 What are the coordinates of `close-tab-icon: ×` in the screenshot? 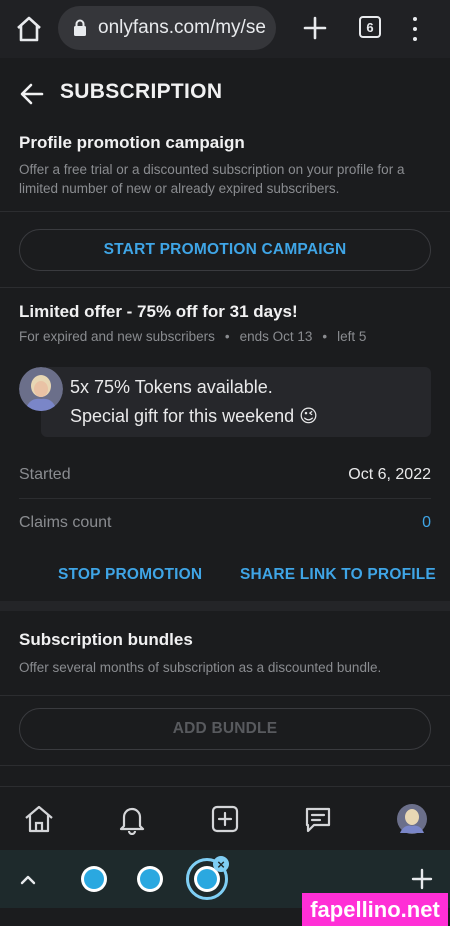 It's located at (221, 864).